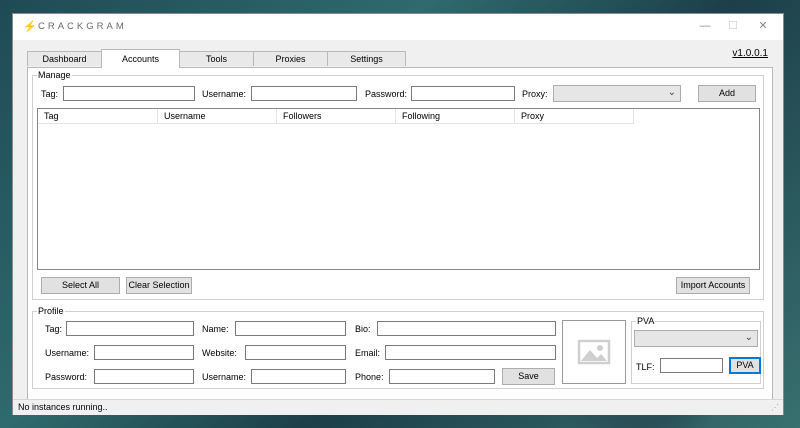  What do you see at coordinates (533, 116) in the screenshot?
I see `column-label: Proxy` at bounding box center [533, 116].